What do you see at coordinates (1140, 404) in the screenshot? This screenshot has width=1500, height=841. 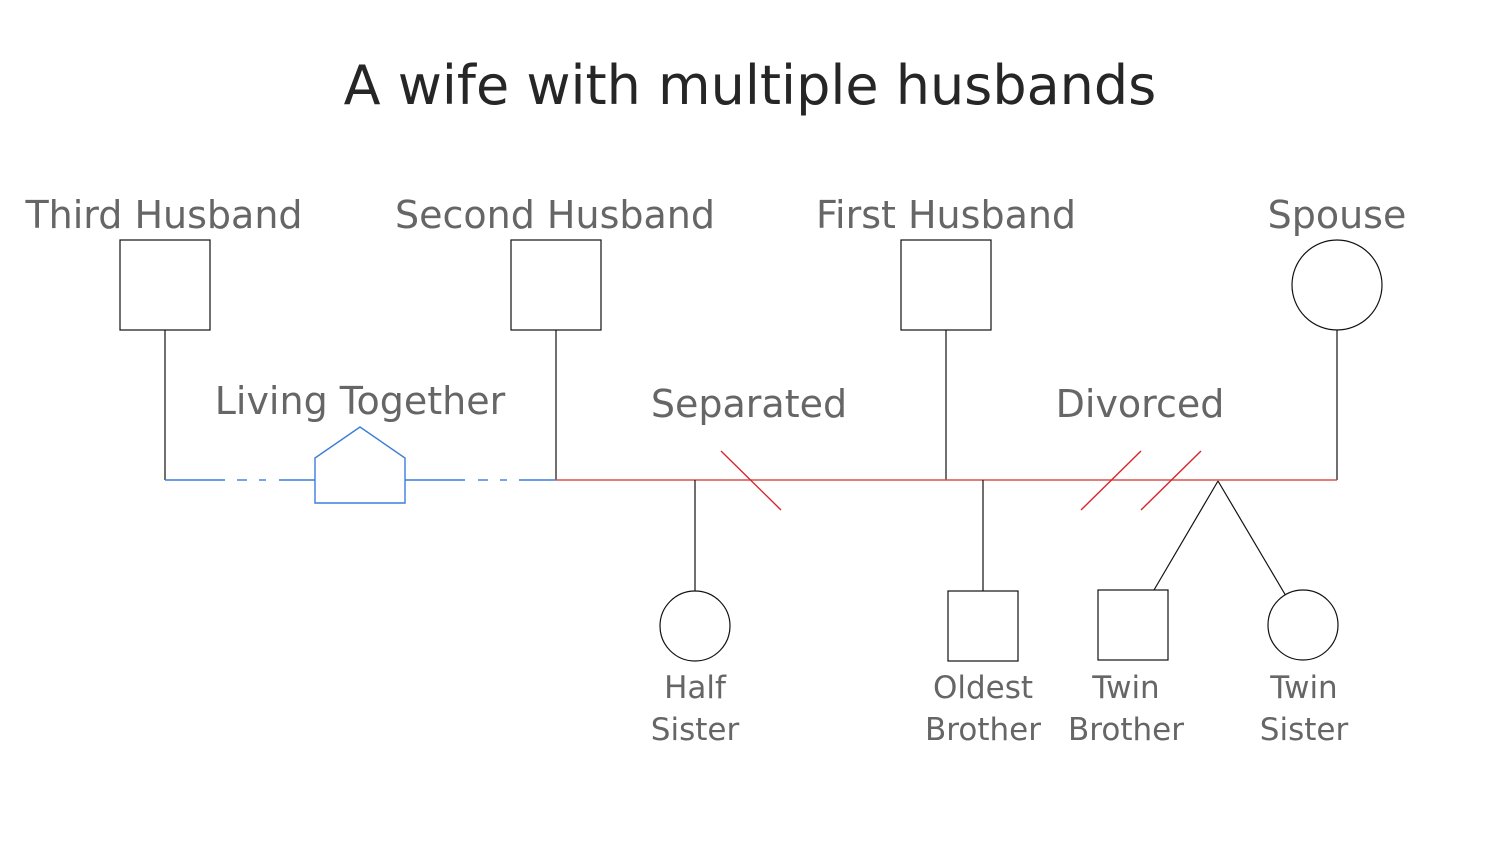 I see `divorced-label: Divorced` at bounding box center [1140, 404].